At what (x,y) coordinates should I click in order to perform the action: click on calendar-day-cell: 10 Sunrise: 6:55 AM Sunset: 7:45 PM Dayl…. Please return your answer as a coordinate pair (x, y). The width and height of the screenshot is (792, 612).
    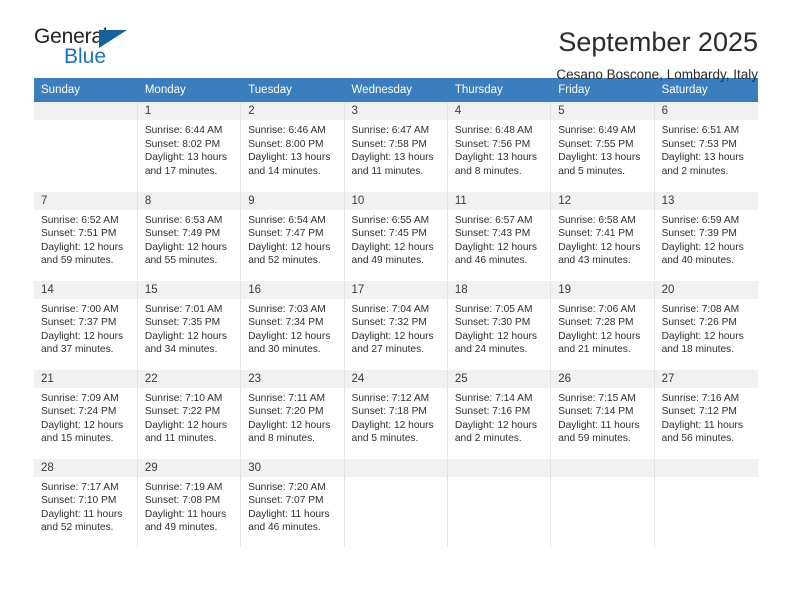
    Looking at the image, I should click on (396, 235).